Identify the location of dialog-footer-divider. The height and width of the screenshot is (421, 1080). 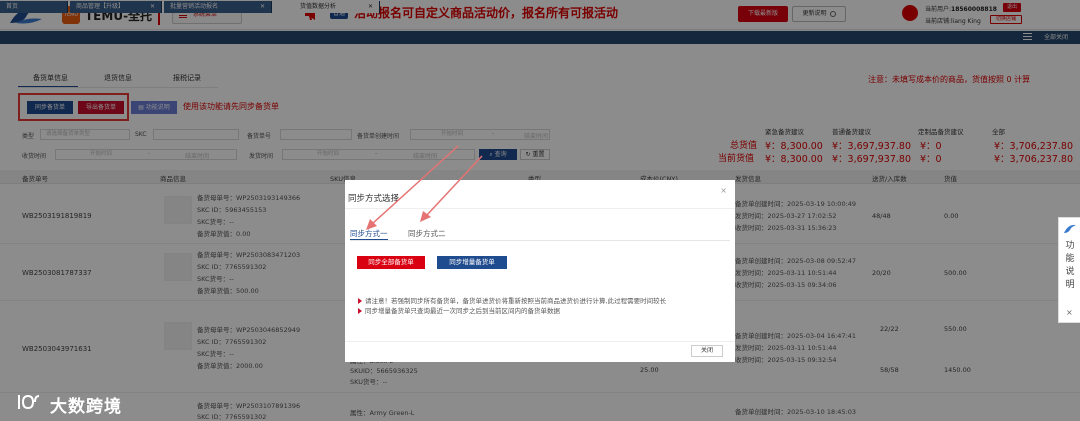
(540, 341).